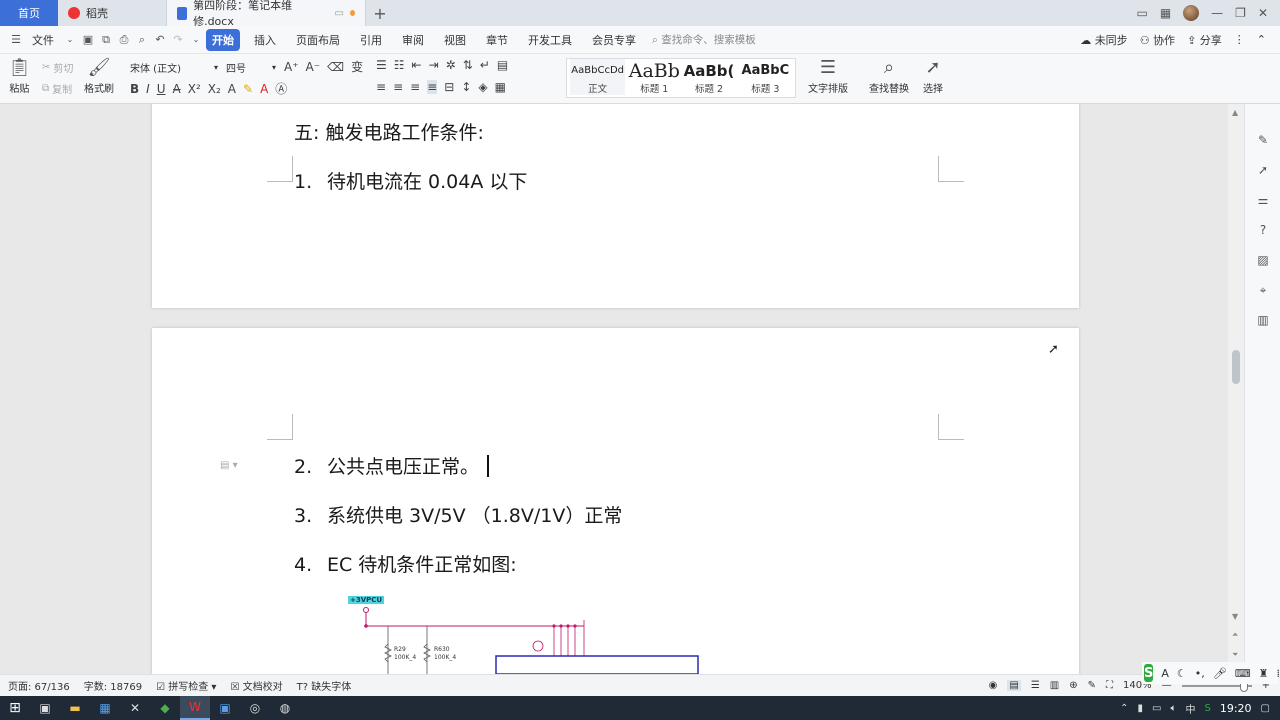 This screenshot has width=1280, height=720. What do you see at coordinates (1263, 260) in the screenshot?
I see `image-icon: ▨` at bounding box center [1263, 260].